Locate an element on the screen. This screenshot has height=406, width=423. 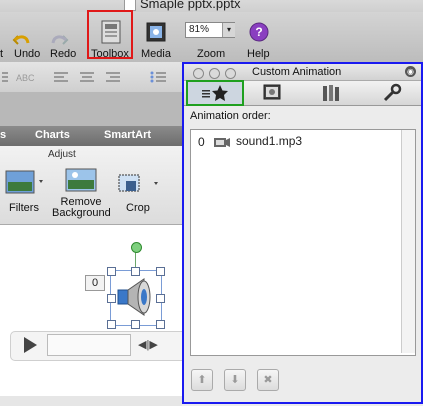
toolbar-gap is located at coordinates (95, 109).